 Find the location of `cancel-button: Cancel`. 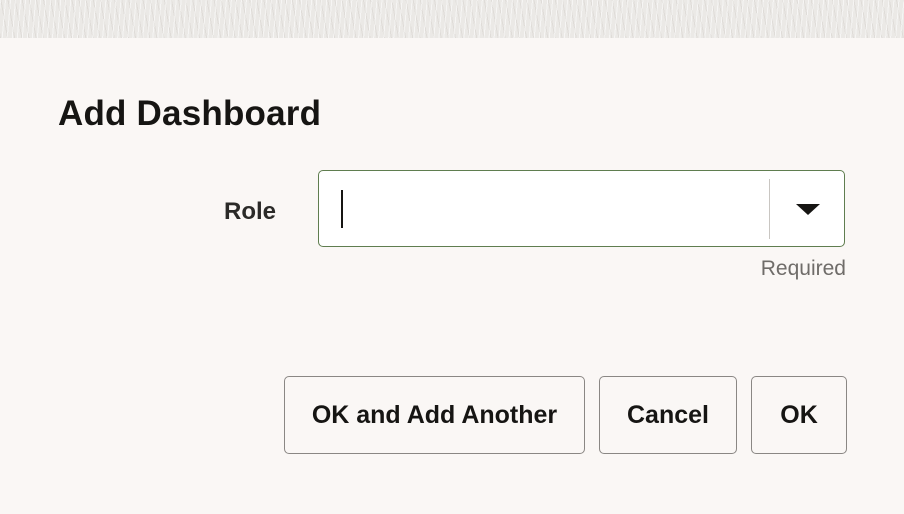

cancel-button: Cancel is located at coordinates (668, 415).